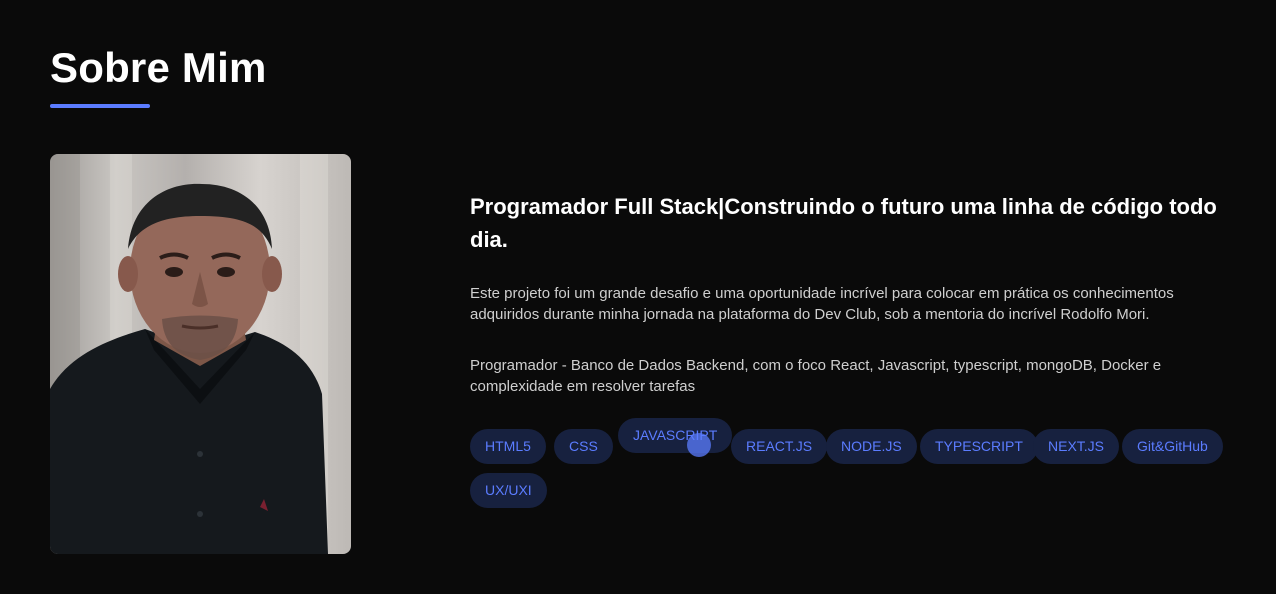 The width and height of the screenshot is (1276, 594). What do you see at coordinates (189, 354) in the screenshot?
I see `portrait-illustration` at bounding box center [189, 354].